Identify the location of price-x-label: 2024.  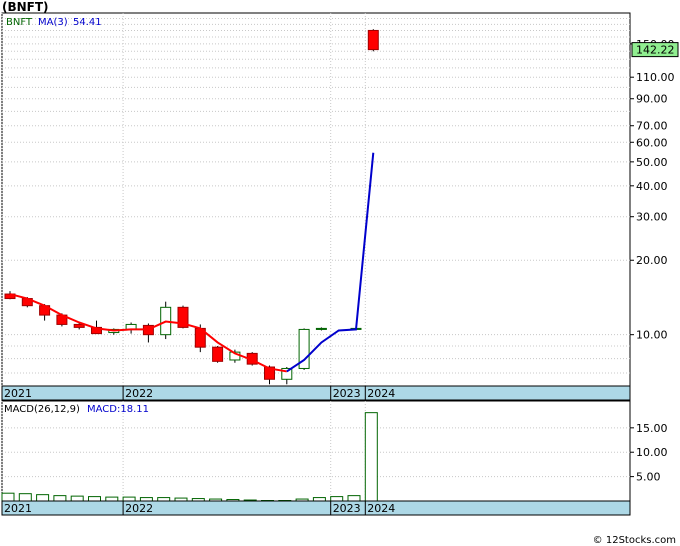
(381, 393).